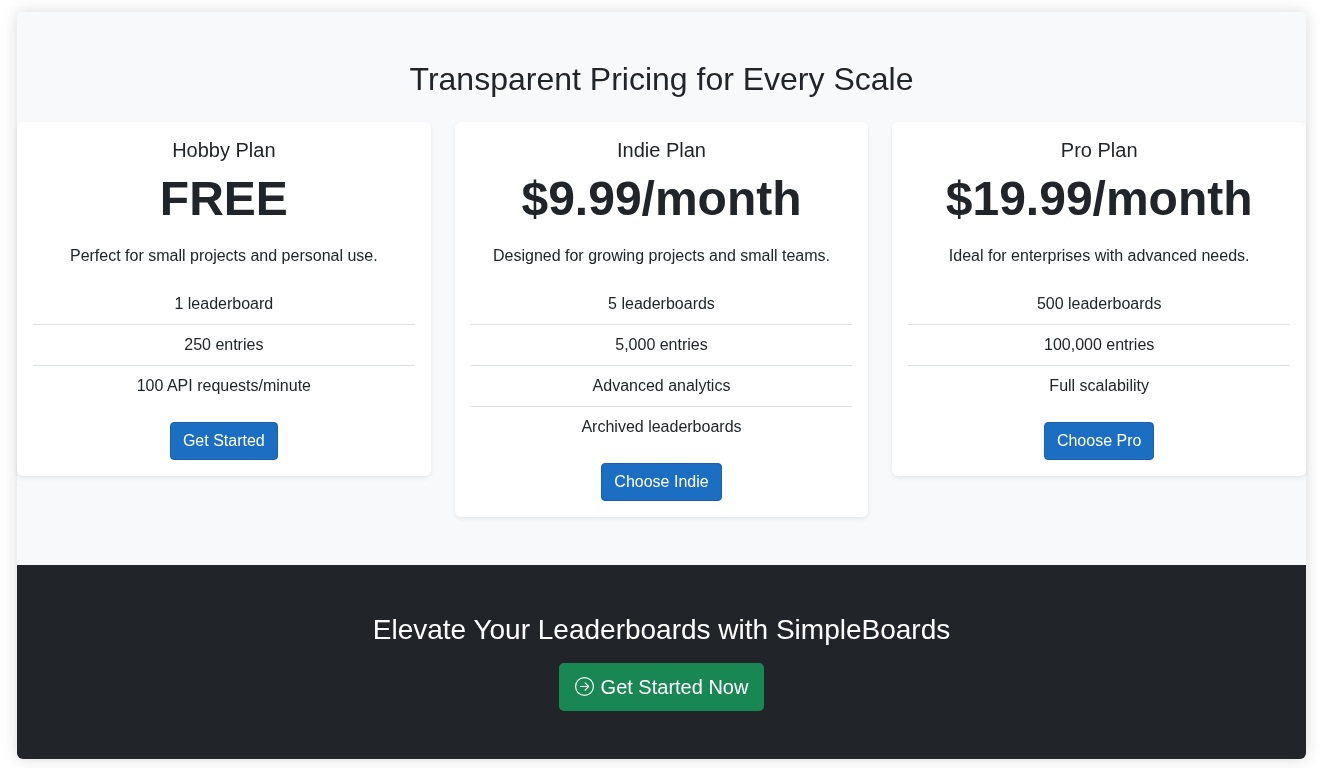 Image resolution: width=1323 pixels, height=768 pixels. Describe the element at coordinates (1099, 385) in the screenshot. I see `plan-feature: Full scalability` at that location.